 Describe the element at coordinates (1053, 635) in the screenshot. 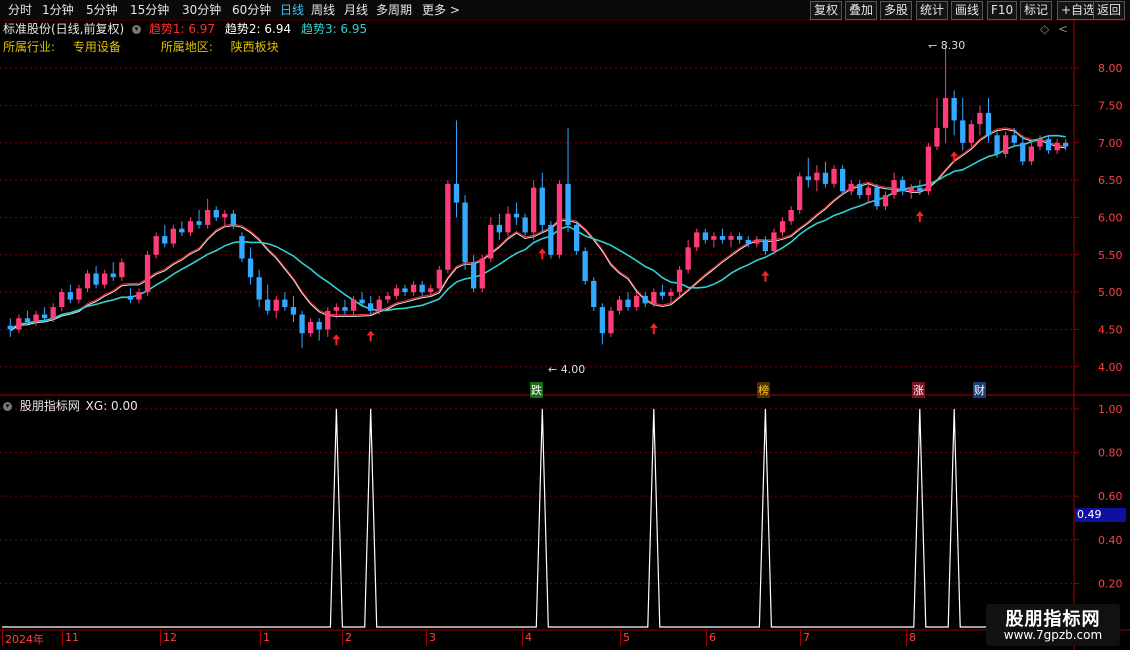

I see `watermark-url: www.7gpzb.com` at that location.